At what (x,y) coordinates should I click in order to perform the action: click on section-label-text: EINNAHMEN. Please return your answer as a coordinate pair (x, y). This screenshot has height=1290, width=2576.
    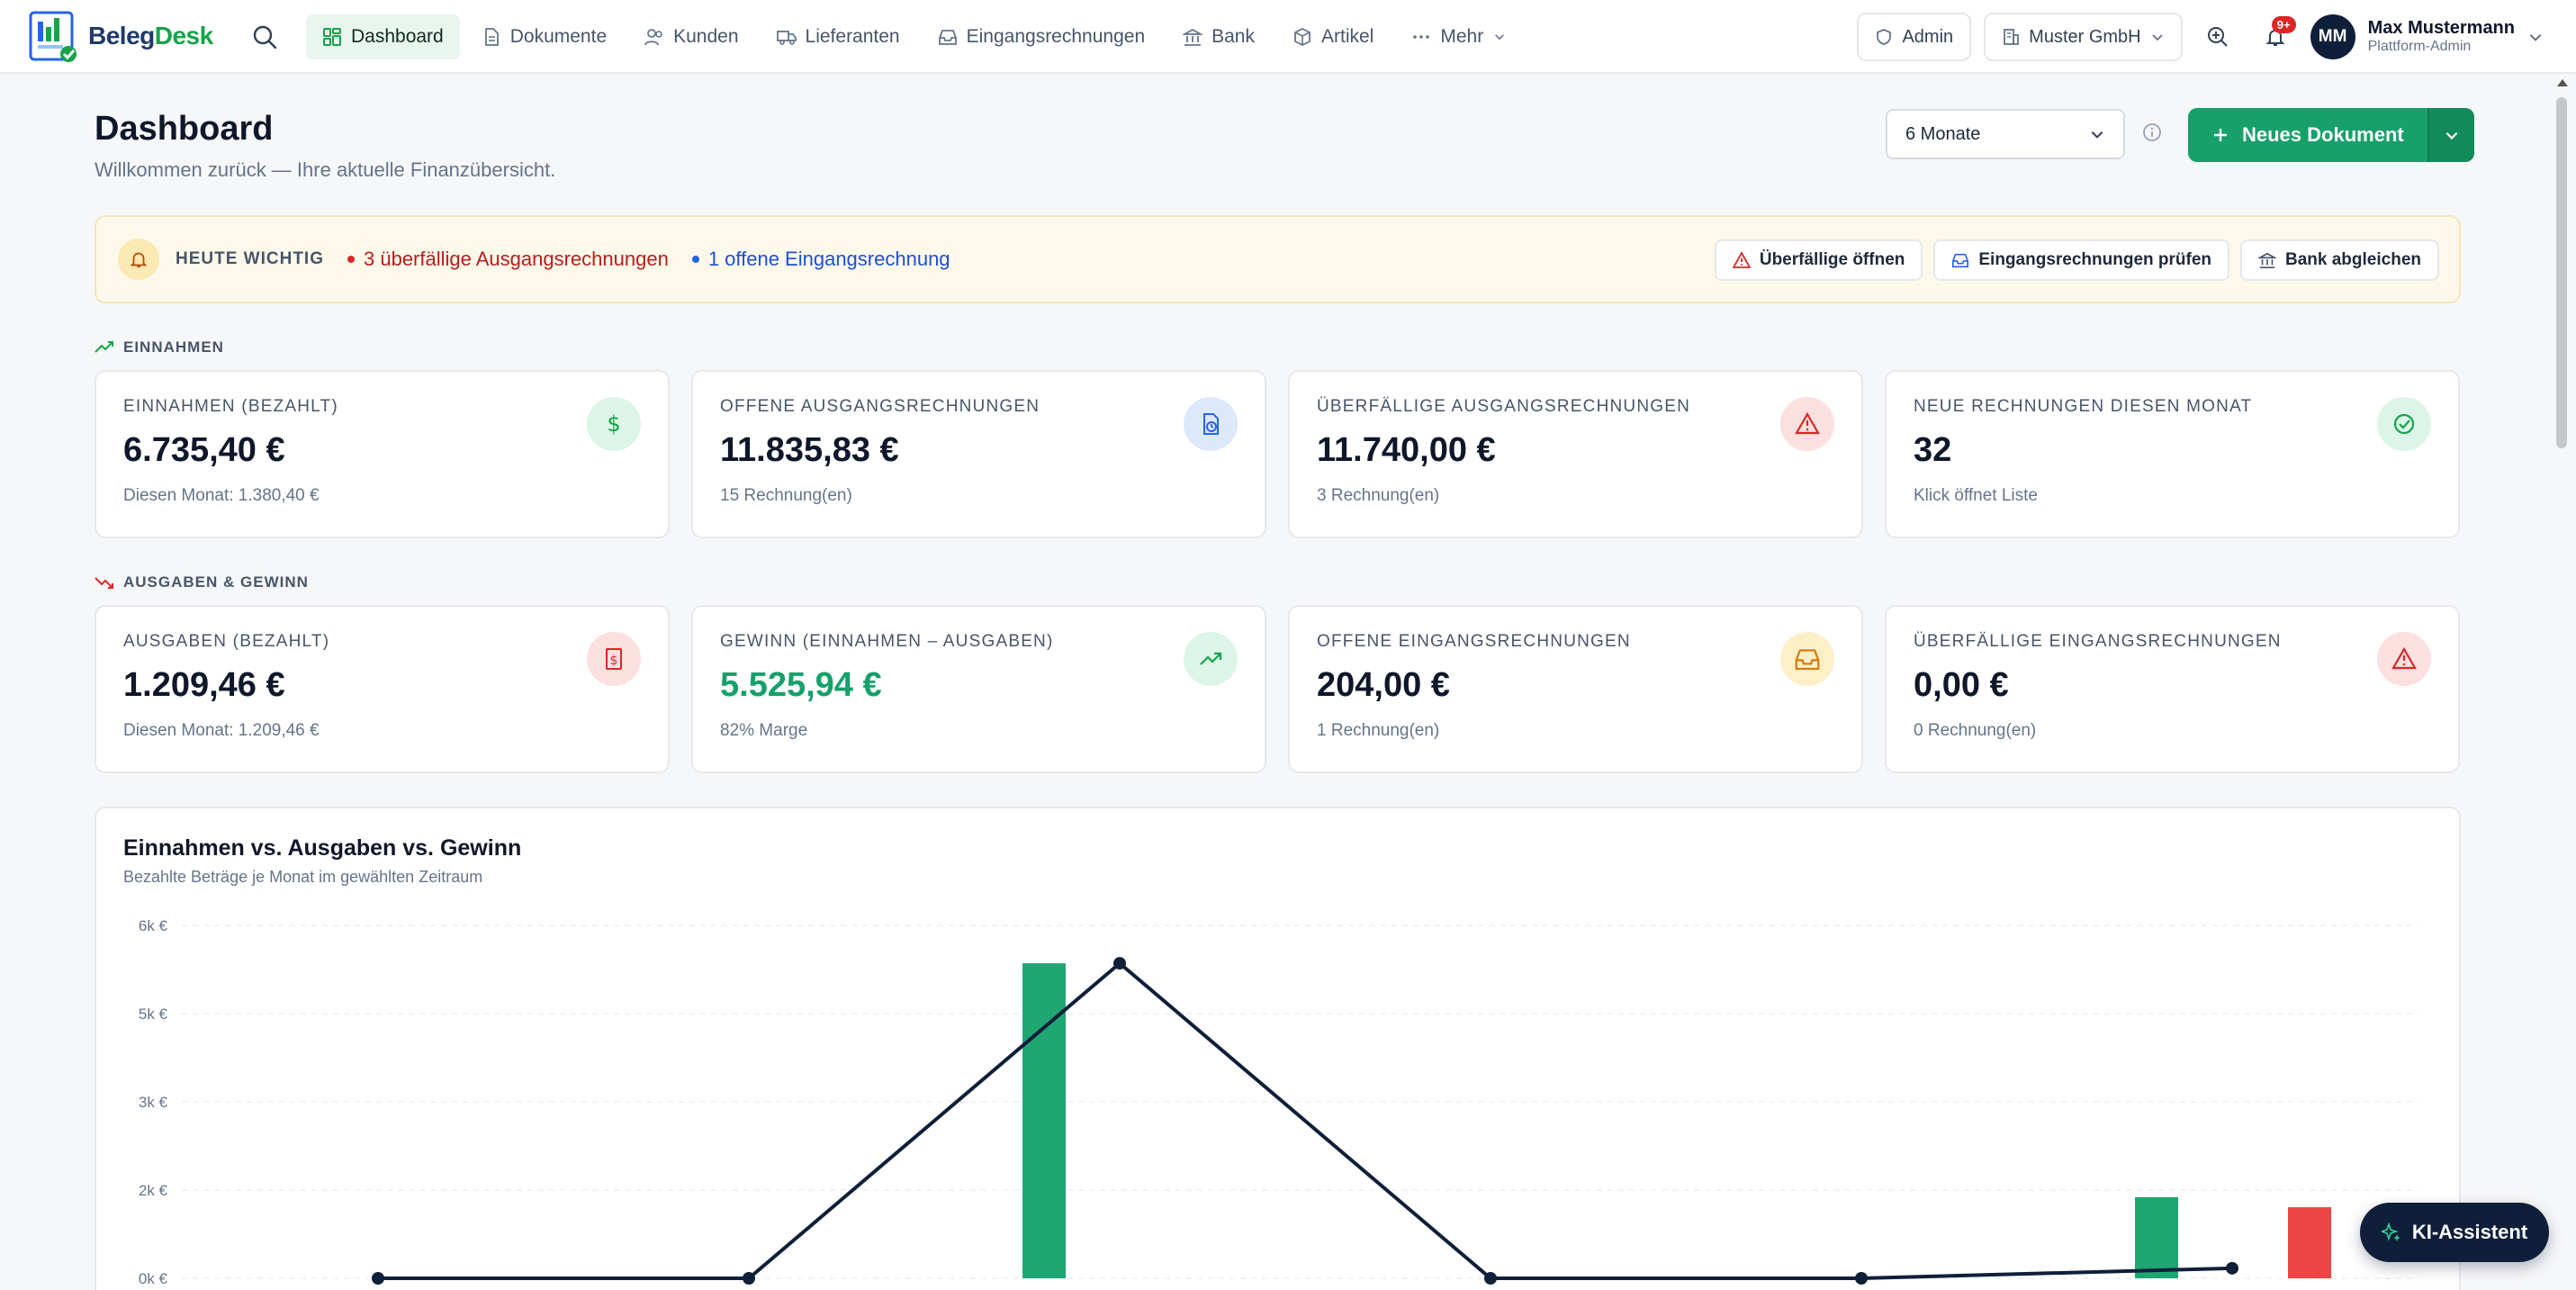
    Looking at the image, I should click on (173, 347).